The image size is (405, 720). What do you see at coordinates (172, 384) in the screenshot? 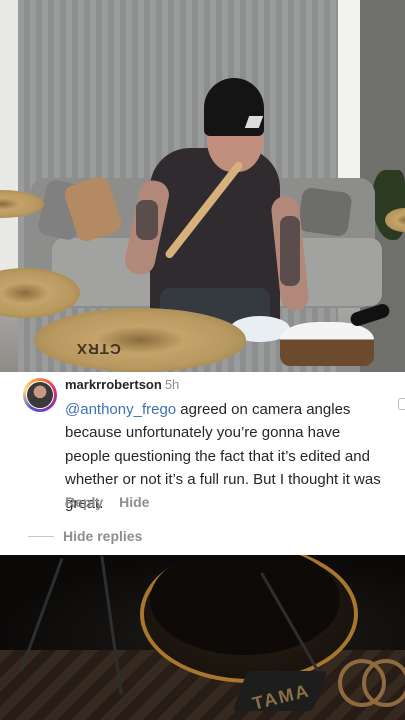
I see `comment-timestamp: 5h` at bounding box center [172, 384].